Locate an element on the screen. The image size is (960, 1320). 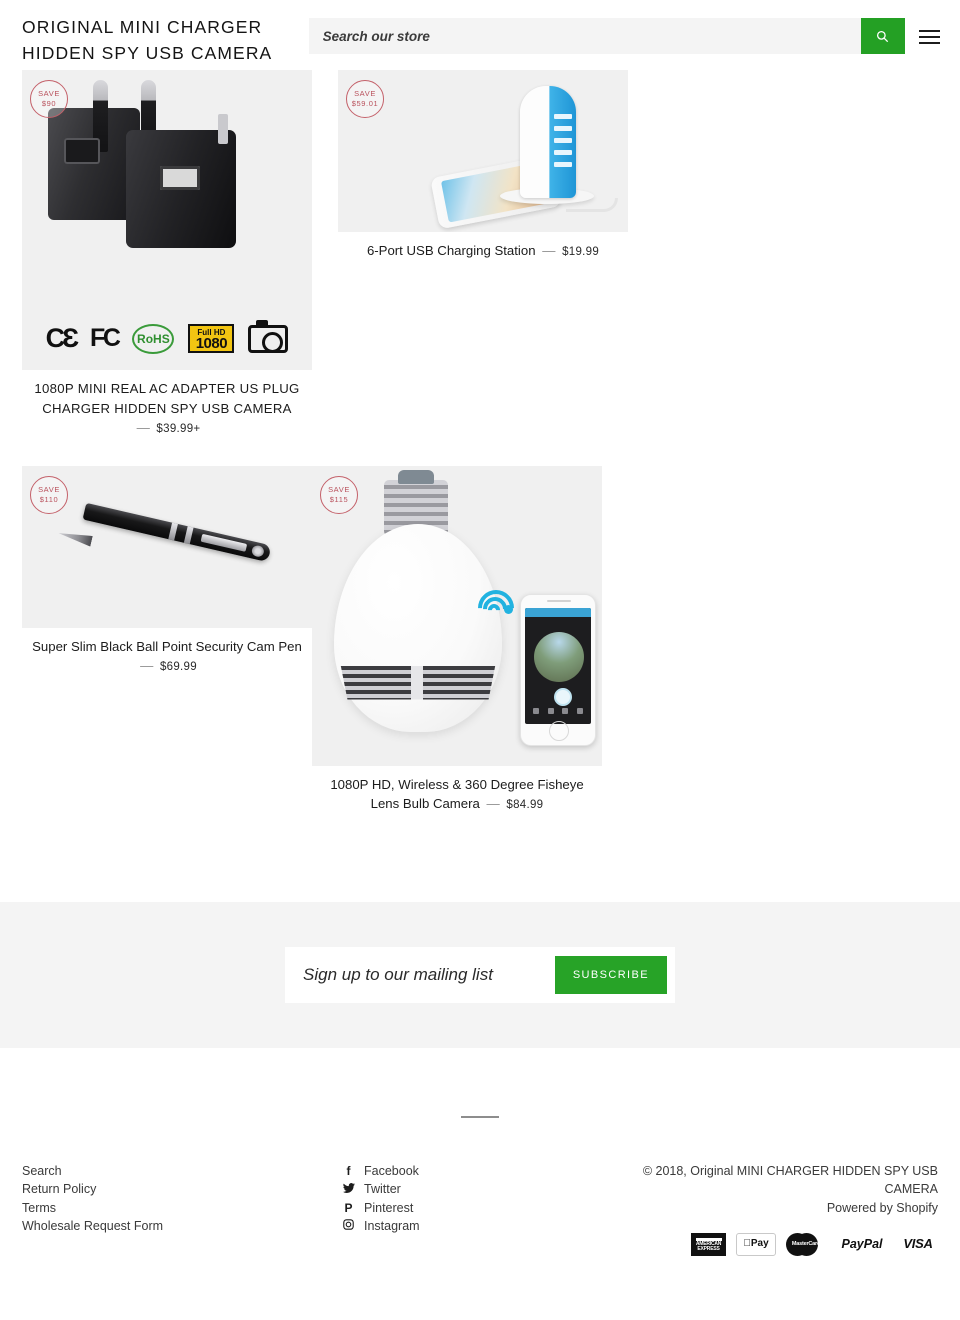
mastercard-label: MasterCard is located at coordinates (806, 1244).